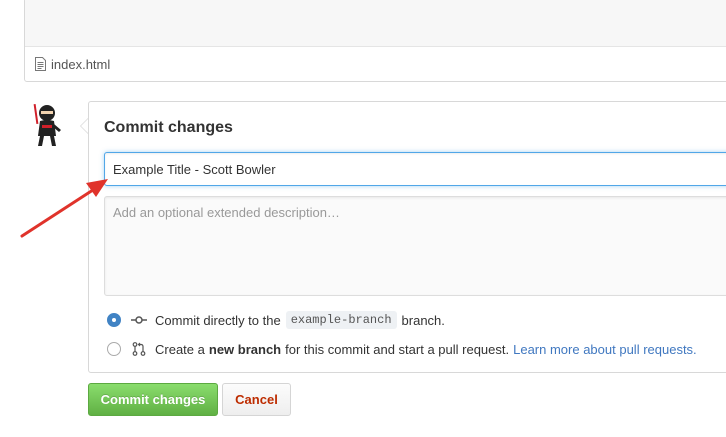 Image resolution: width=726 pixels, height=437 pixels. I want to click on git-commit-icon, so click(139, 320).